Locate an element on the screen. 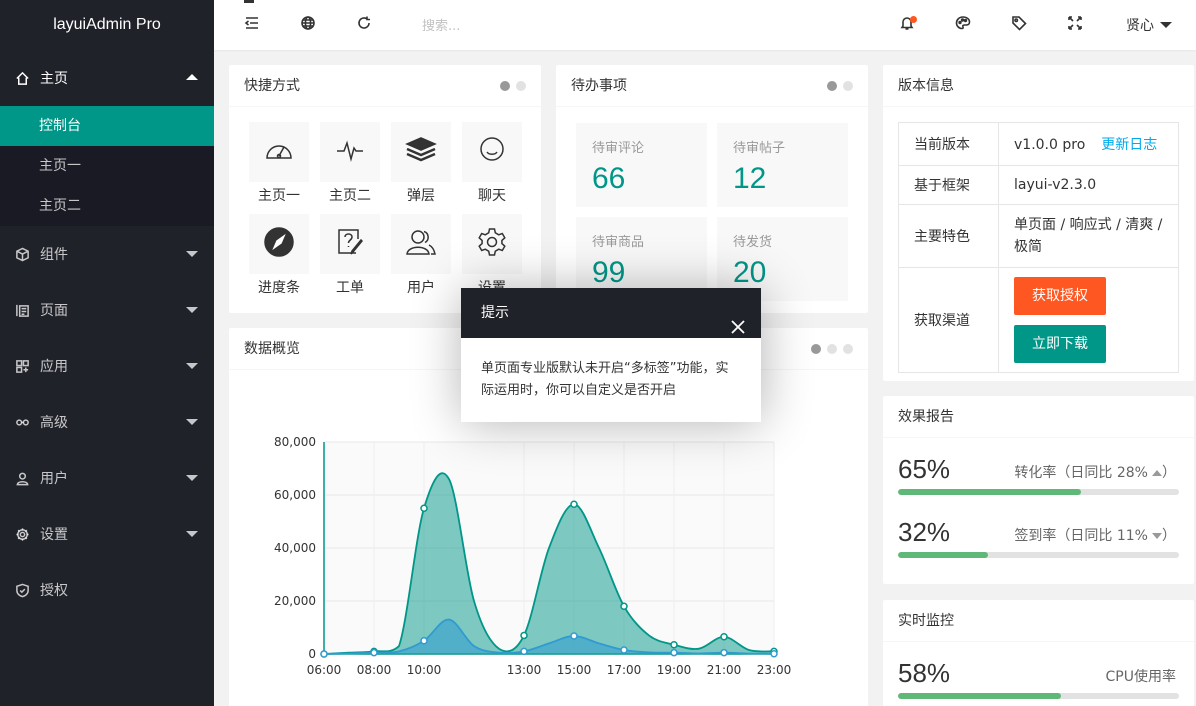  carousel-dots is located at coordinates (513, 86).